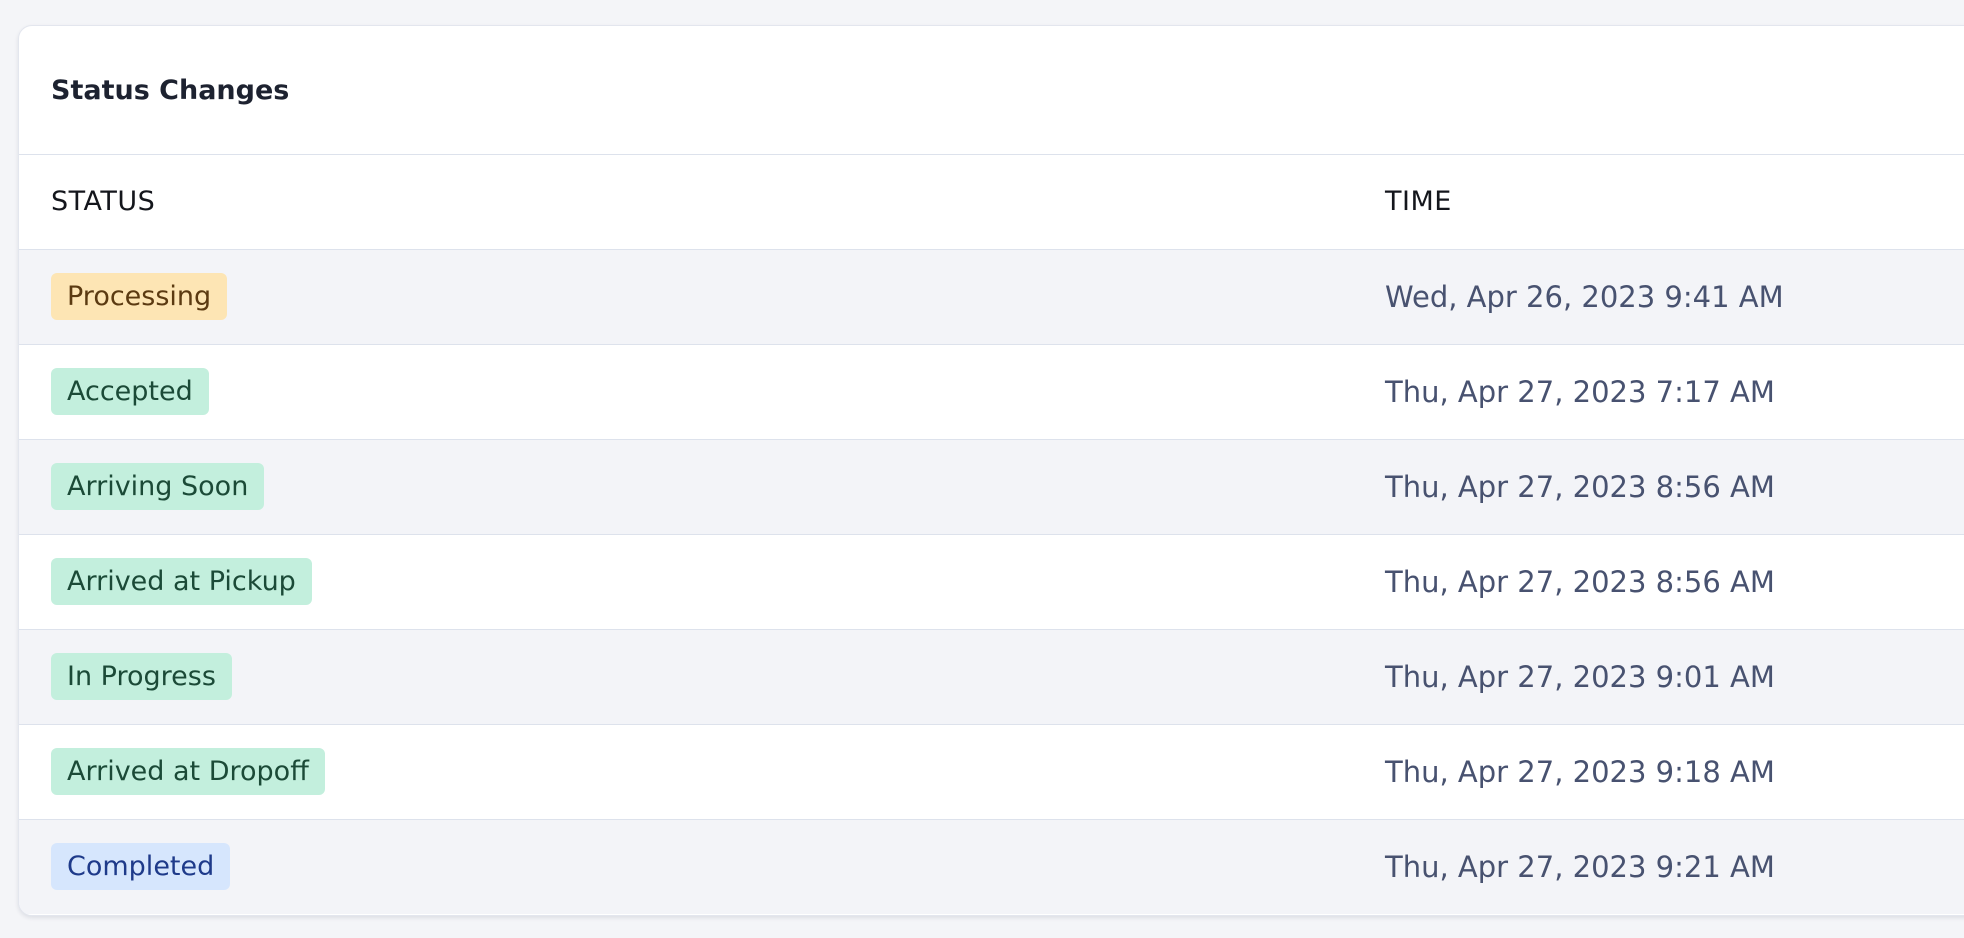  I want to click on status-cell: Arrived at Dropoff, so click(702, 771).